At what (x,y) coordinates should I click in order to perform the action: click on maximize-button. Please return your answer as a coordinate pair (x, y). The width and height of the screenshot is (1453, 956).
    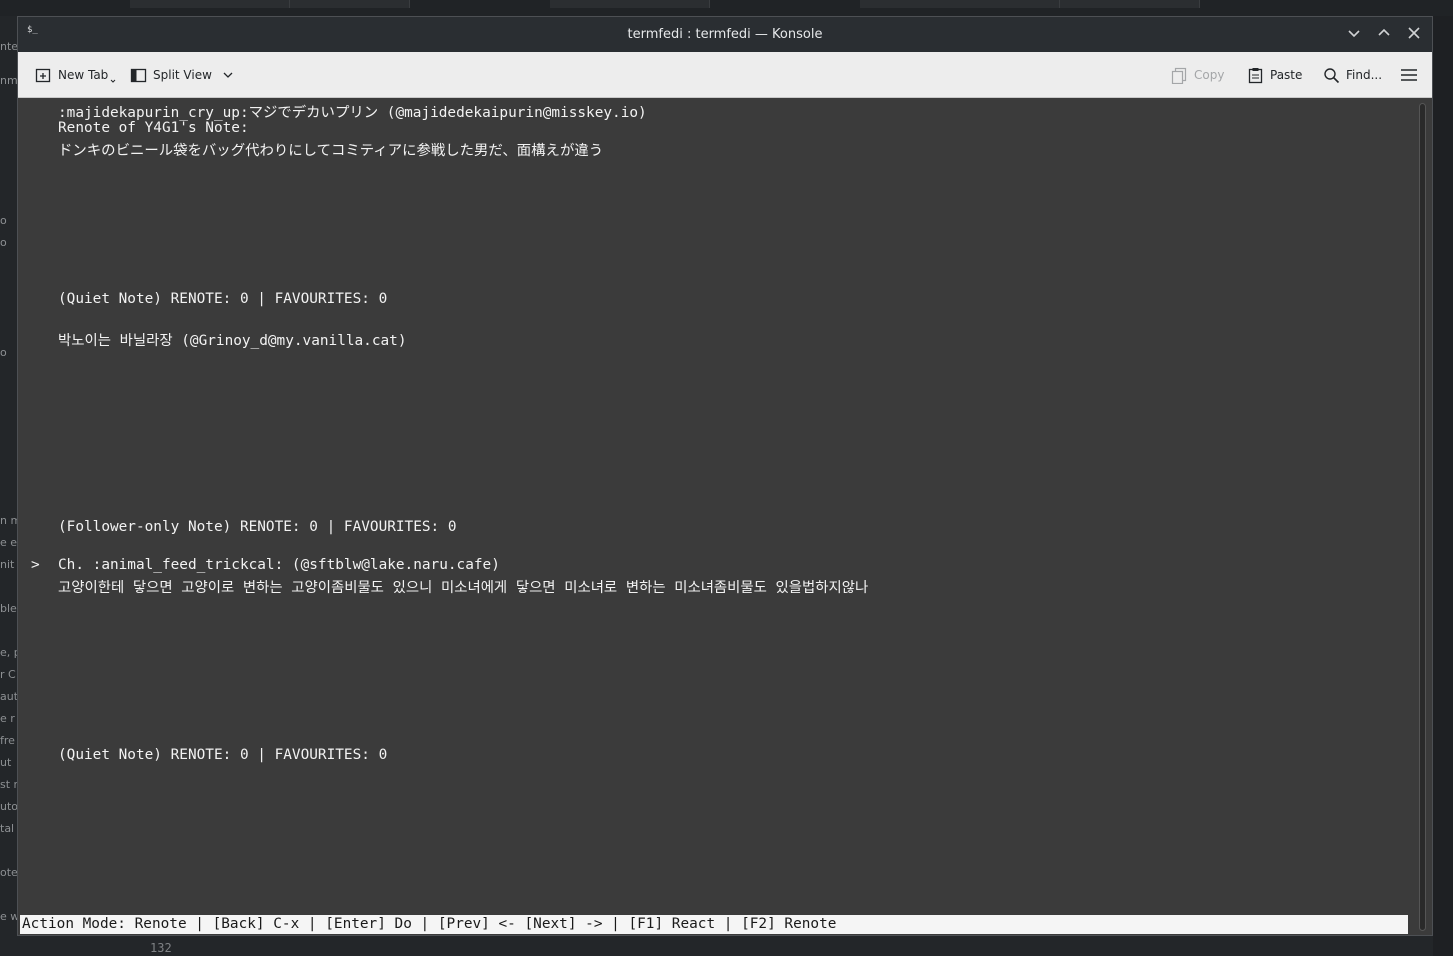
    Looking at the image, I should click on (1384, 35).